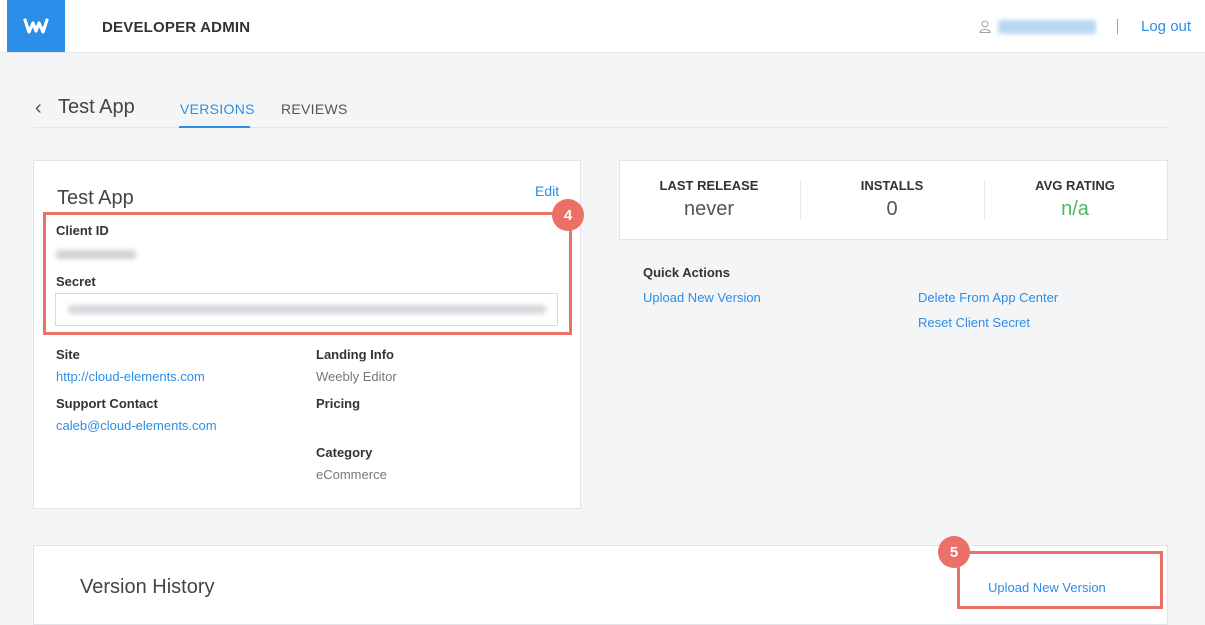 This screenshot has width=1205, height=625. Describe the element at coordinates (709, 209) in the screenshot. I see `last-release-value: never` at that location.